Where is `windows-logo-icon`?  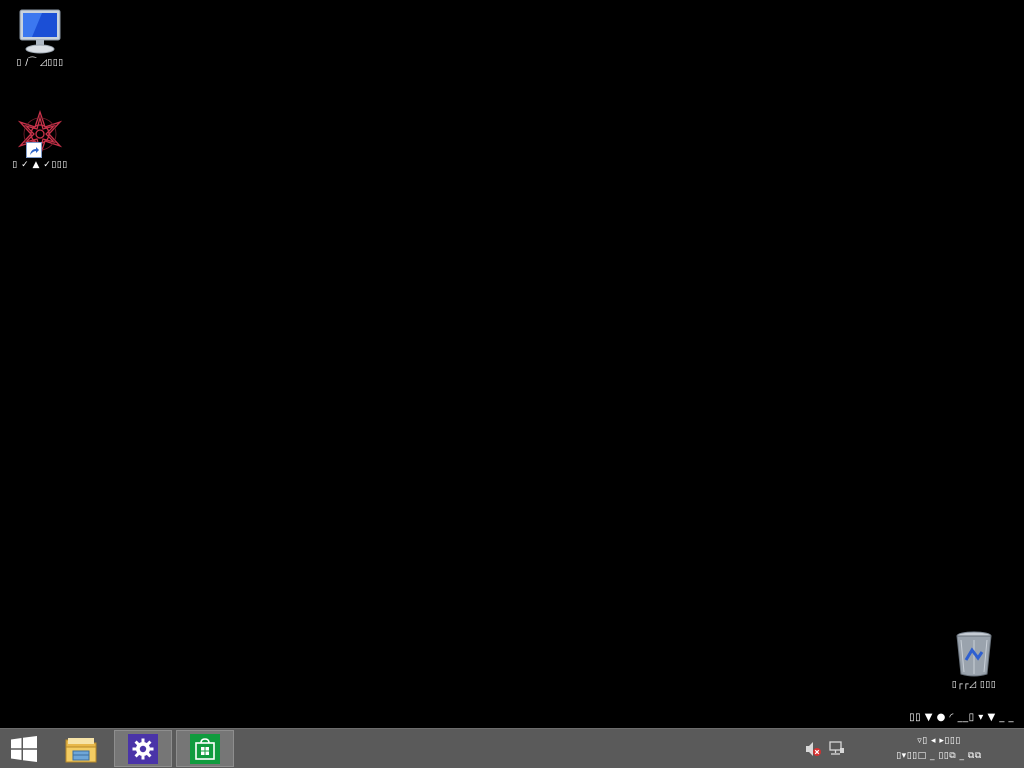 windows-logo-icon is located at coordinates (24, 748).